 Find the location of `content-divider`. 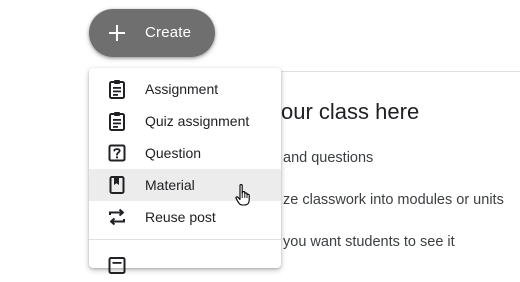

content-divider is located at coordinates (400, 71).